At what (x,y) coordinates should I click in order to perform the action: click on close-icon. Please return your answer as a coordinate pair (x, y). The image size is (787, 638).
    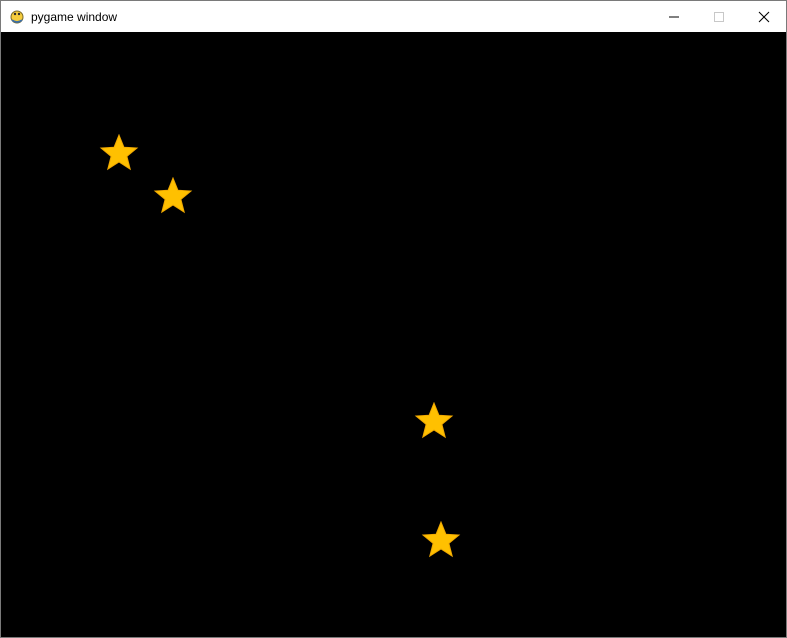
    Looking at the image, I should click on (764, 16).